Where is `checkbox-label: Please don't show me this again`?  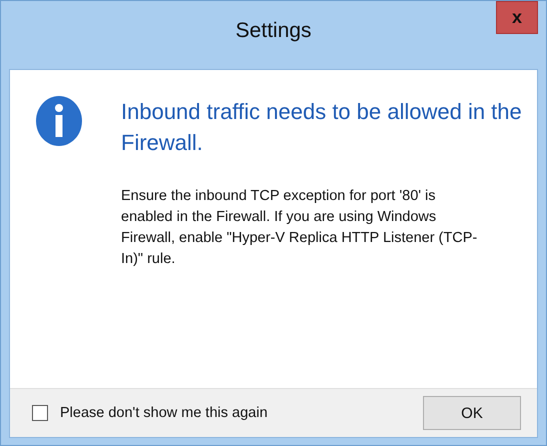 checkbox-label: Please don't show me this again is located at coordinates (164, 413).